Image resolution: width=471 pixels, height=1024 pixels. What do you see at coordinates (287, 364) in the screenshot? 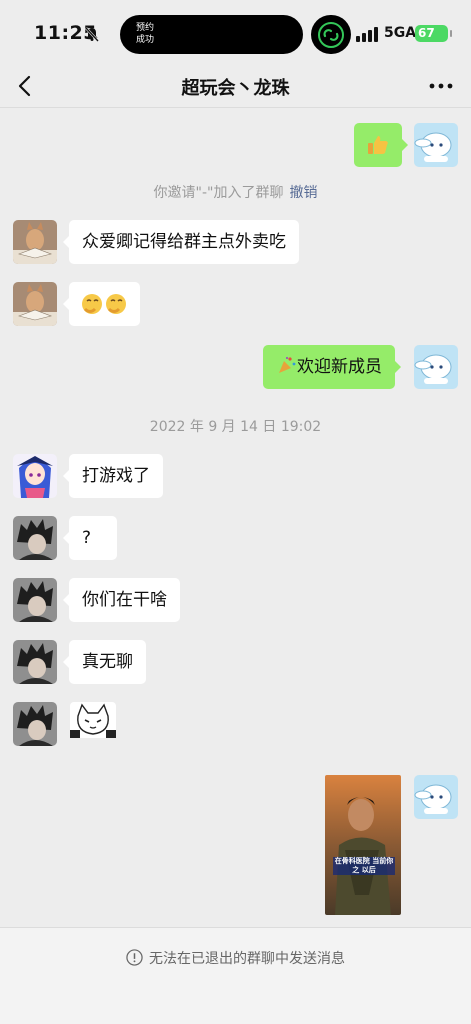
I see `party-popper-icon` at bounding box center [287, 364].